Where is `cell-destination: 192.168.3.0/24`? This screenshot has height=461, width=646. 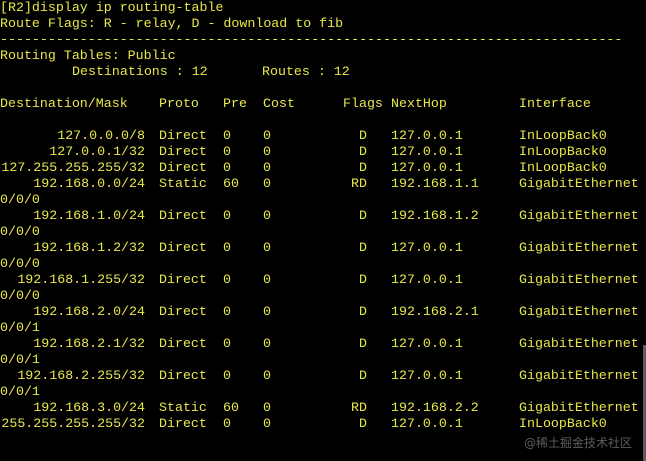
cell-destination: 192.168.3.0/24 is located at coordinates (89, 407).